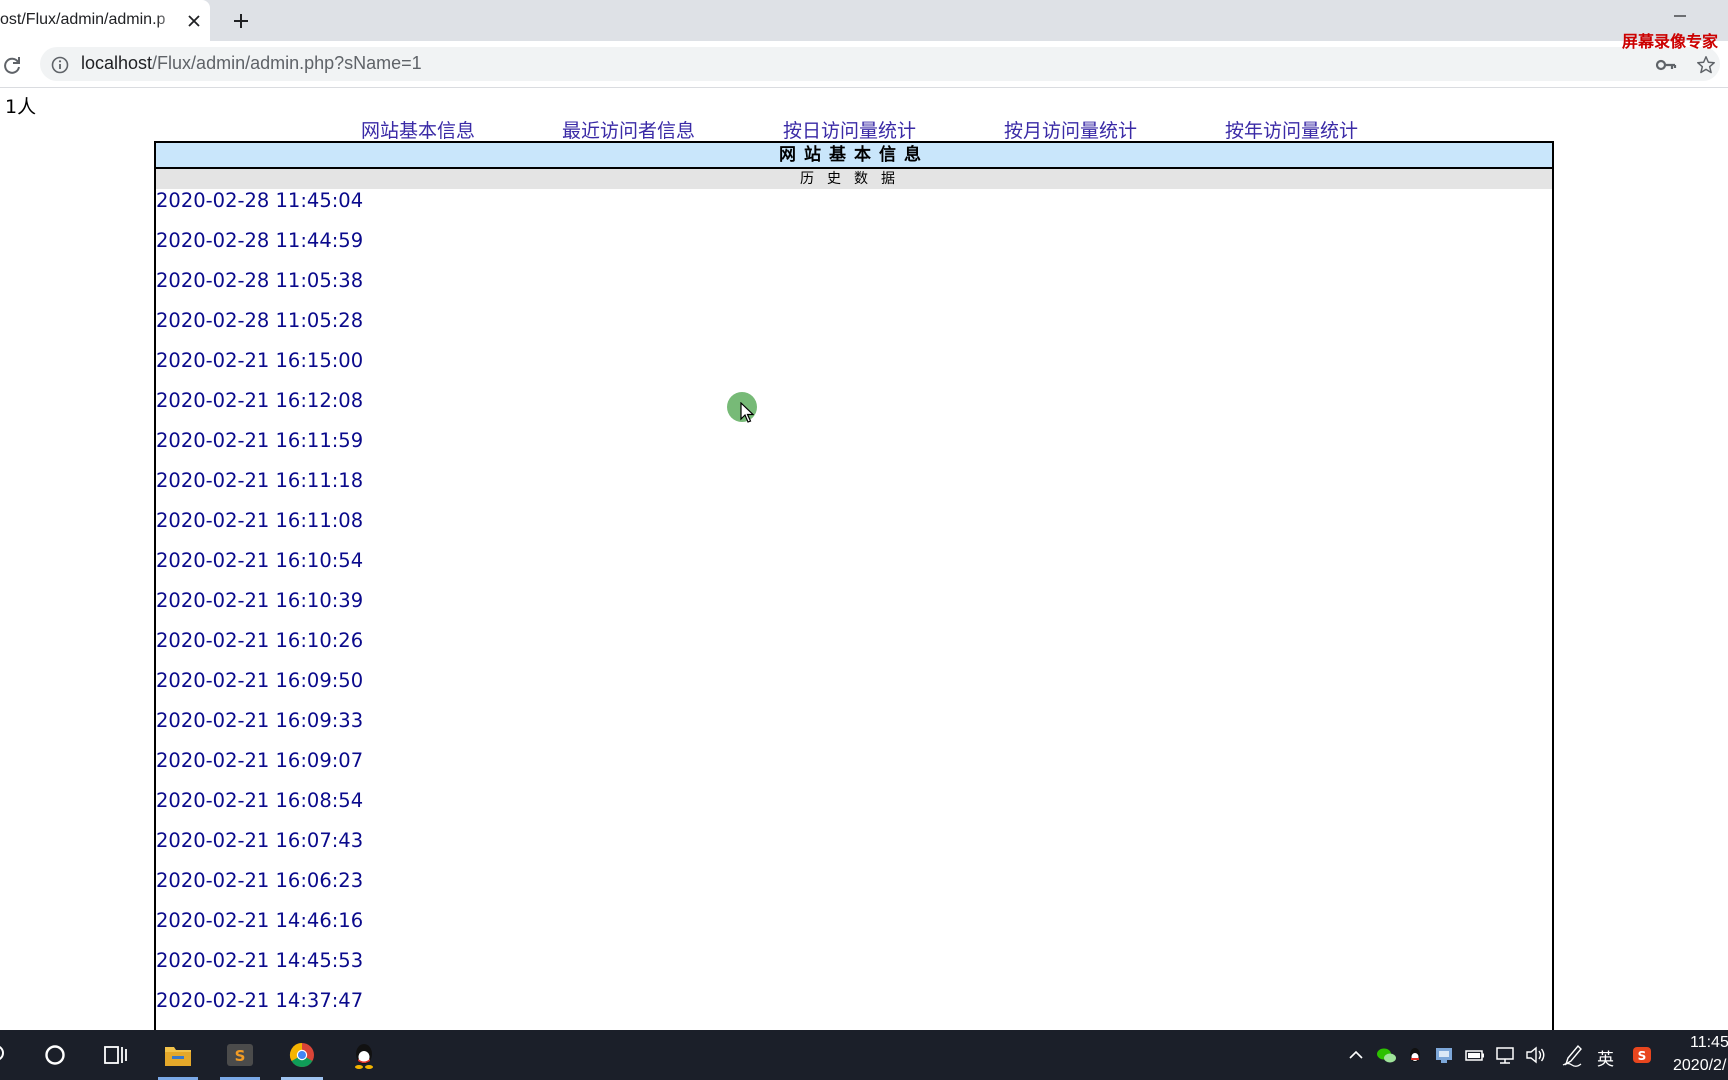 The image size is (1728, 1080). What do you see at coordinates (1670, 41) in the screenshot?
I see `recorder-watermark: 屏幕录像专家` at bounding box center [1670, 41].